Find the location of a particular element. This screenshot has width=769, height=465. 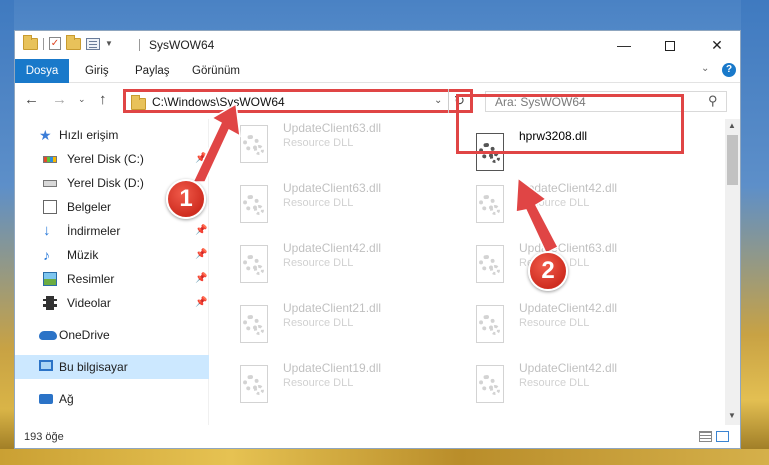

callout-step-2: 2 is located at coordinates (548, 271).